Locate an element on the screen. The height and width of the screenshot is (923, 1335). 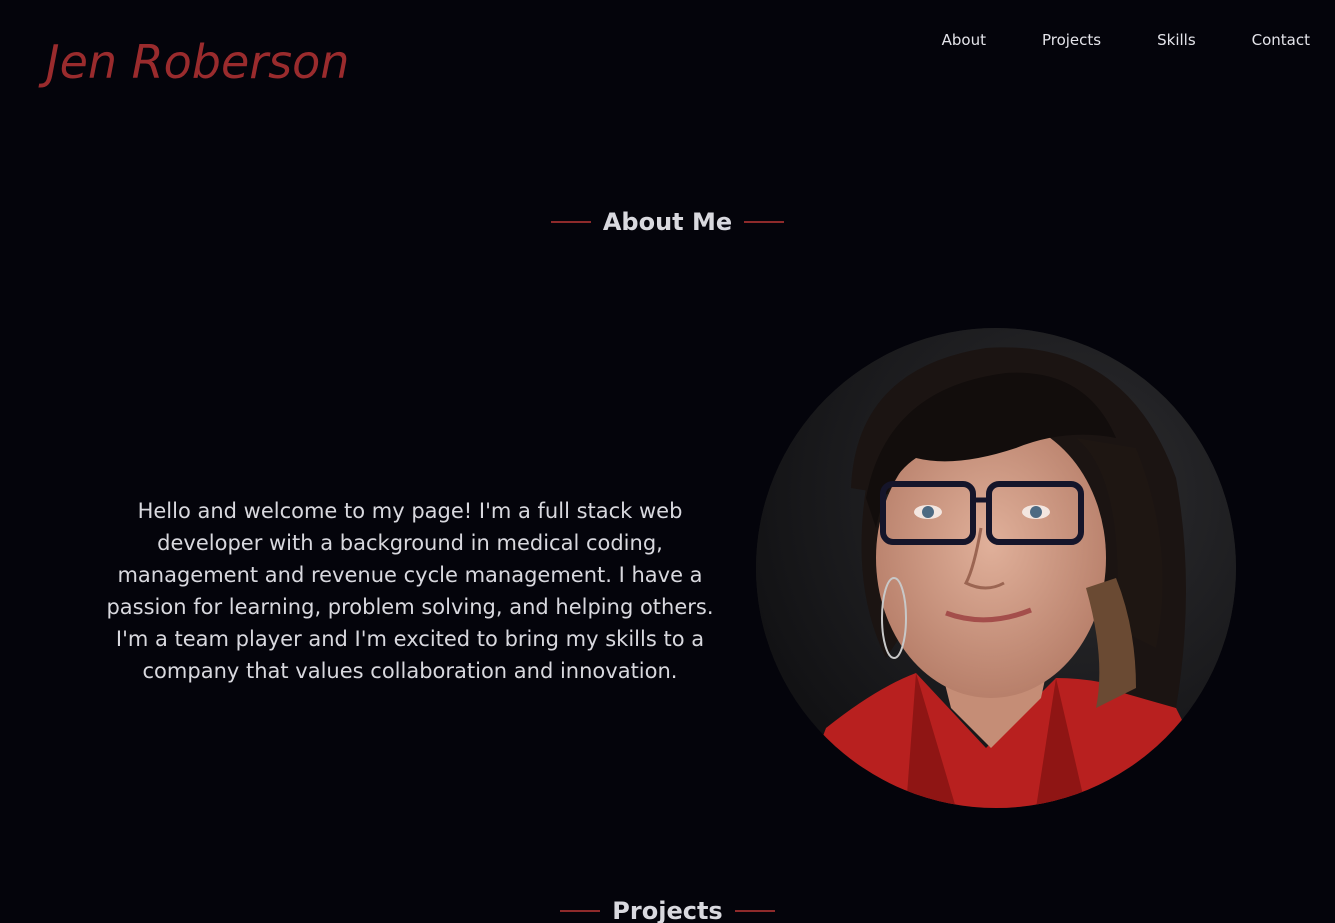
nav-link-skills: Skills is located at coordinates (1176, 40).